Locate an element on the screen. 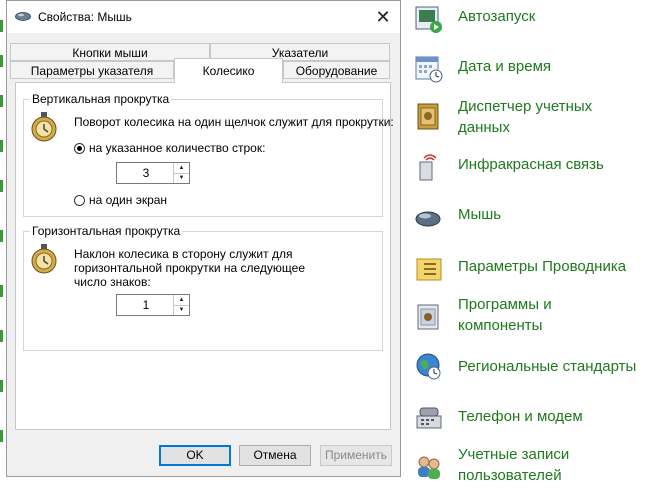 This screenshot has height=488, width=647. cp-label-folder-options: Параметры Проводника is located at coordinates (542, 266).